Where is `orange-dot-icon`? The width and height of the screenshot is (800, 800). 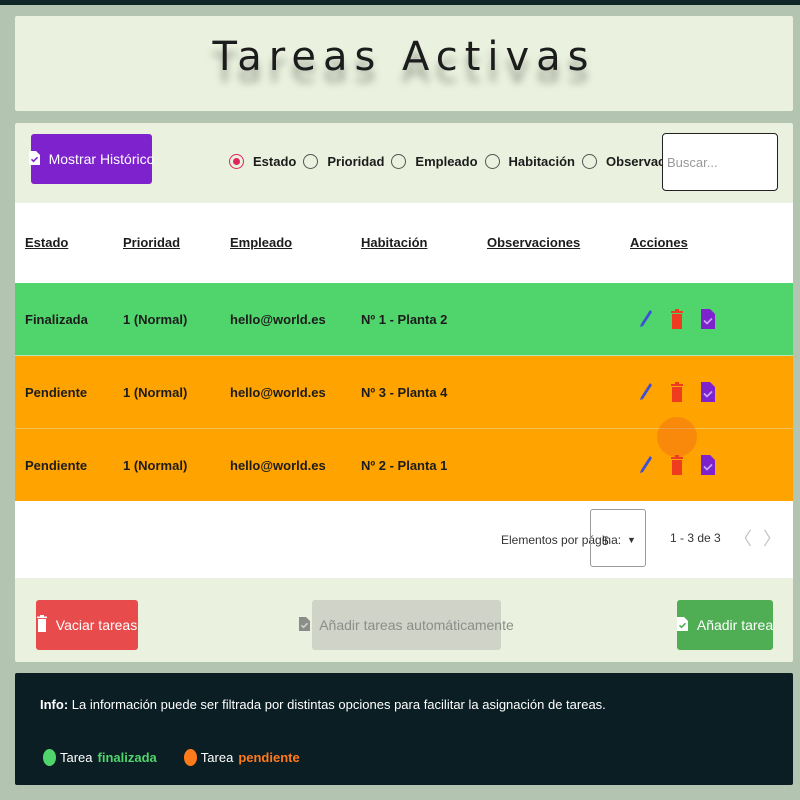
orange-dot-icon is located at coordinates (190, 757).